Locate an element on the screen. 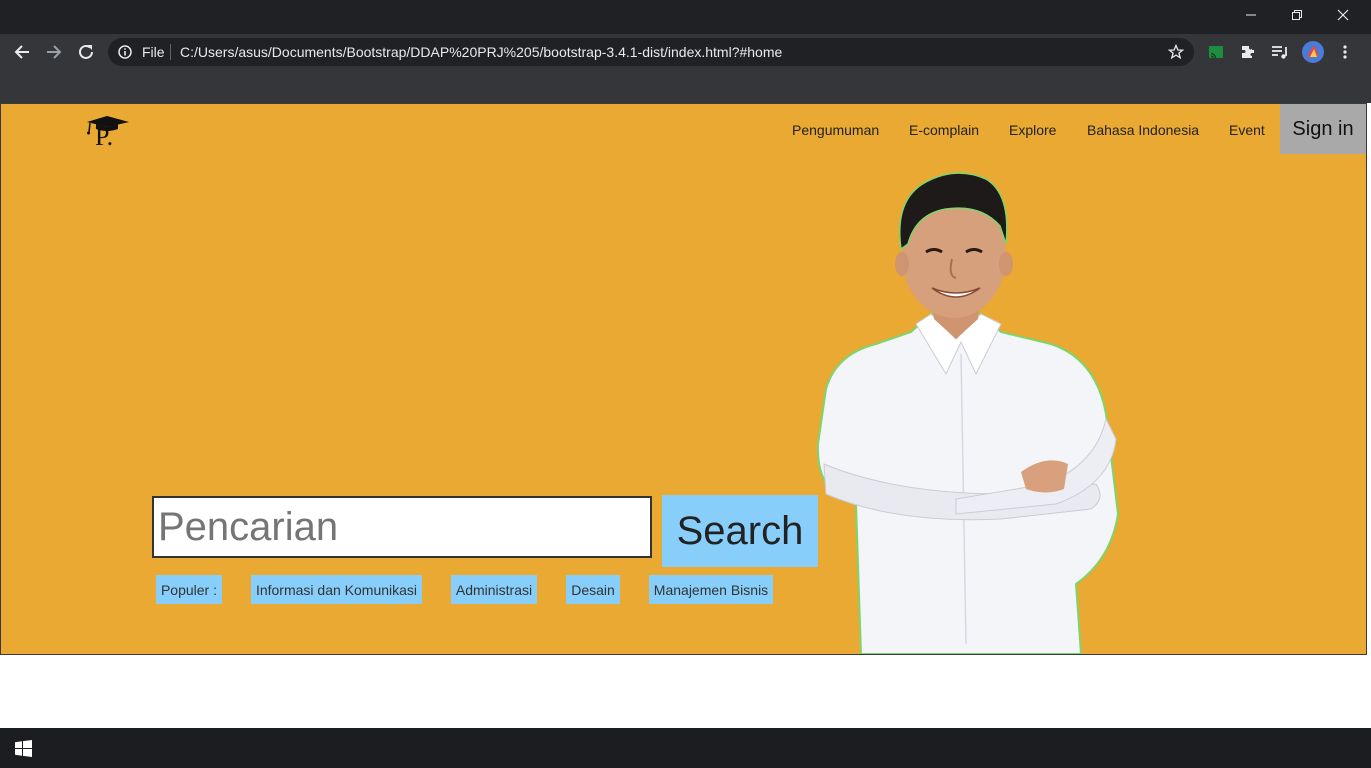 This screenshot has height=768, width=1371. windows-taskbar is located at coordinates (685, 748).